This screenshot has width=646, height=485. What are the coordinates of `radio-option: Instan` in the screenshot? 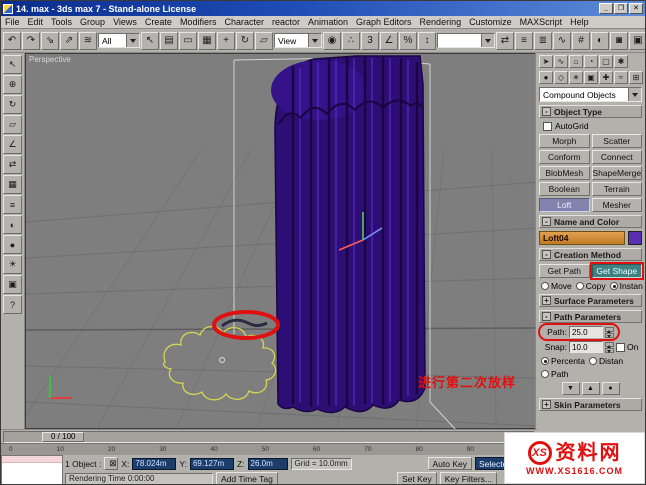 It's located at (626, 286).